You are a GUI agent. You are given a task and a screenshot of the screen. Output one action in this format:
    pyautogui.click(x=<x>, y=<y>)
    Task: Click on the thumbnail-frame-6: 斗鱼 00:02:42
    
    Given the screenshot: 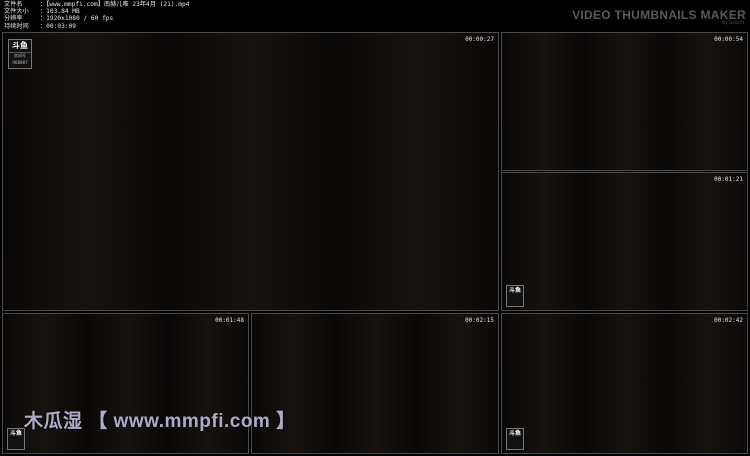 What is the action you would take?
    pyautogui.click(x=624, y=383)
    